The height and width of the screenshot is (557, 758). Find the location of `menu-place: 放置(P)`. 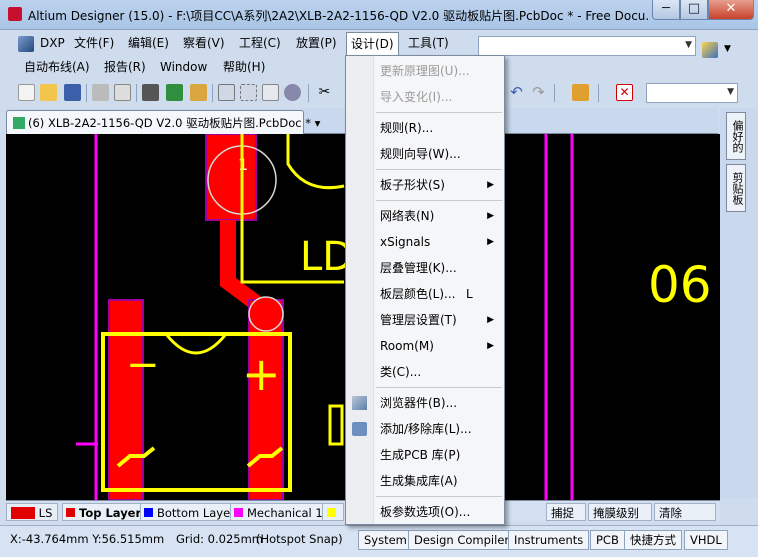

menu-place: 放置(P) is located at coordinates (316, 43).